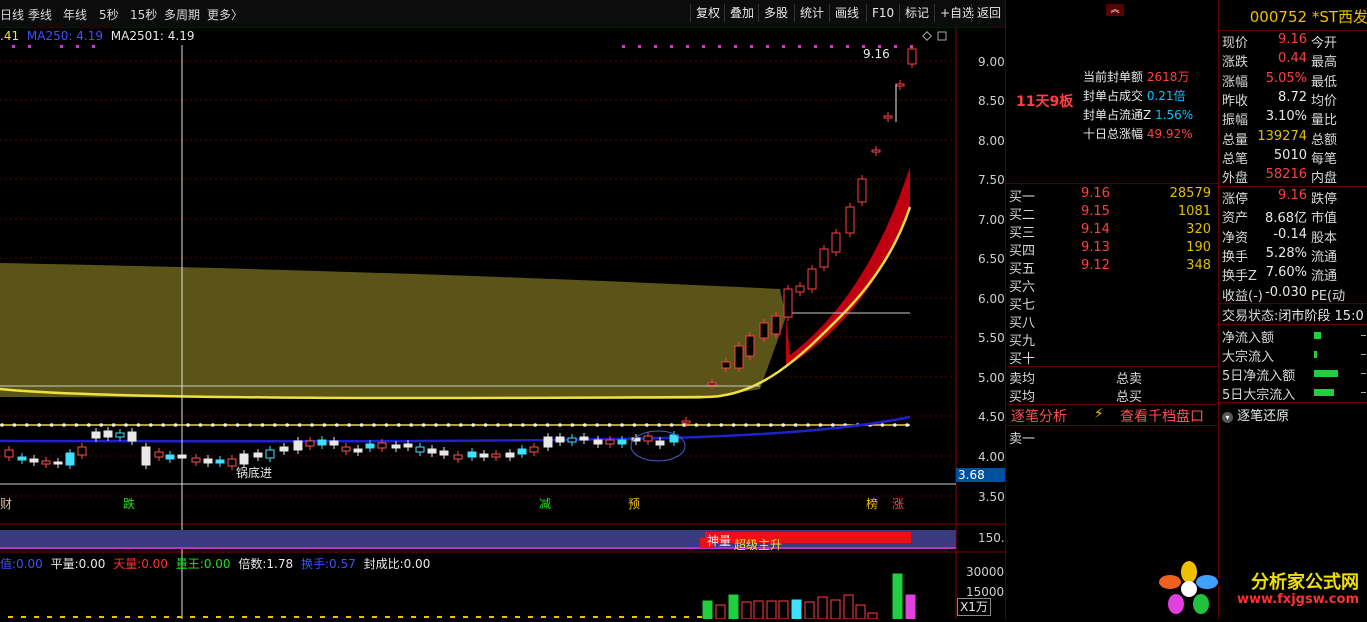 The image size is (1367, 622). What do you see at coordinates (719, 541) in the screenshot?
I see `pulse-label: 神量` at bounding box center [719, 541].